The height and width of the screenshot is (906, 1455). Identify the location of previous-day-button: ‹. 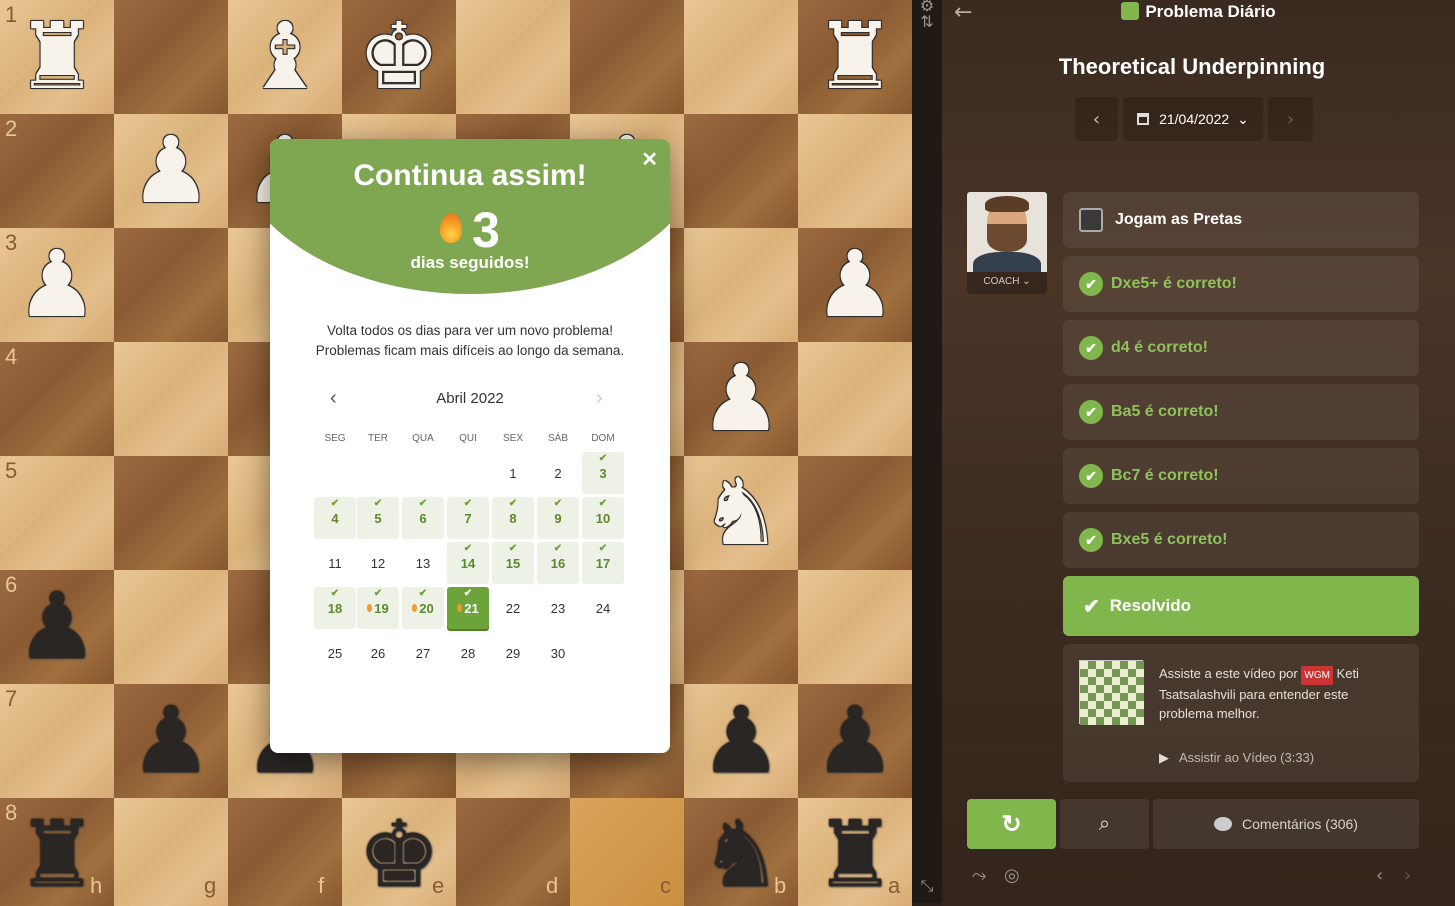
(1096, 119).